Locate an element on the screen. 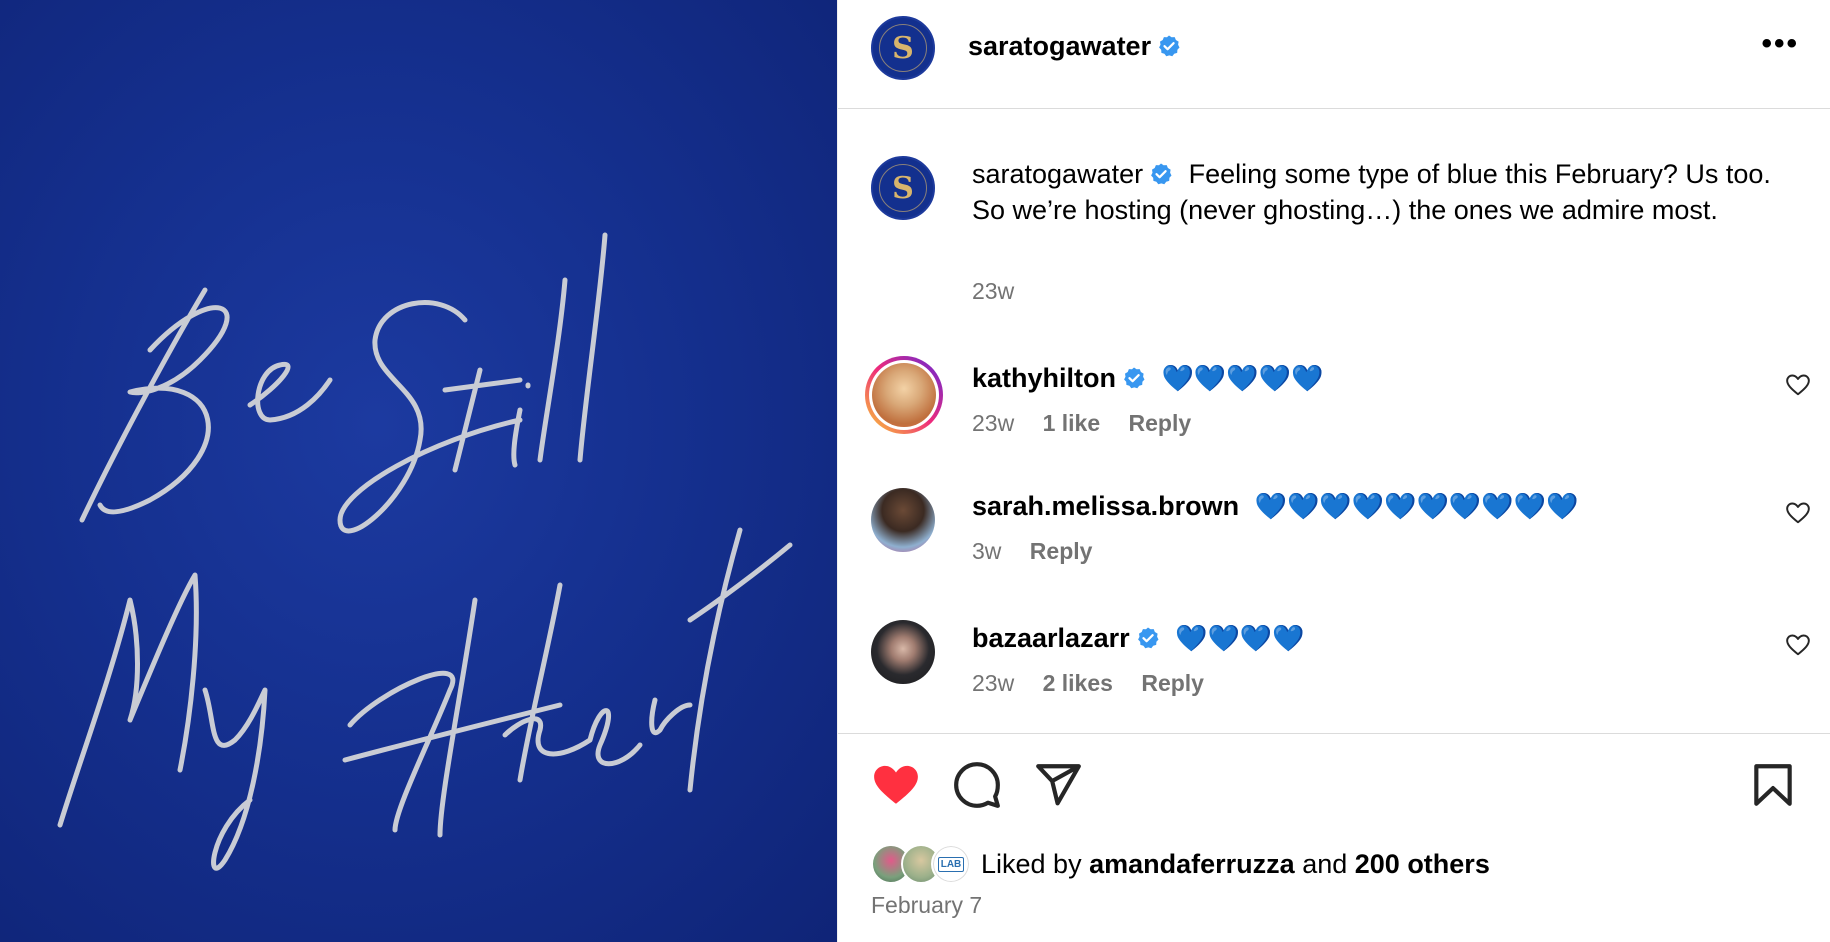 Image resolution: width=1830 pixels, height=942 pixels. lab-badge-text: LAB is located at coordinates (951, 864).